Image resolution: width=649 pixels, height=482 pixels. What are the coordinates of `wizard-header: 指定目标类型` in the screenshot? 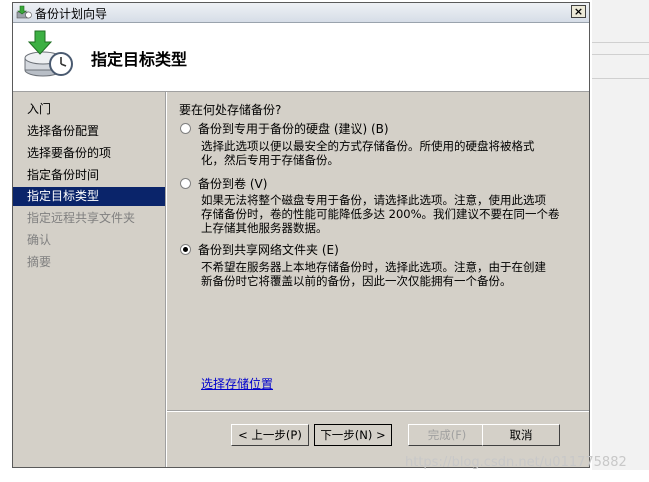 It's located at (301, 57).